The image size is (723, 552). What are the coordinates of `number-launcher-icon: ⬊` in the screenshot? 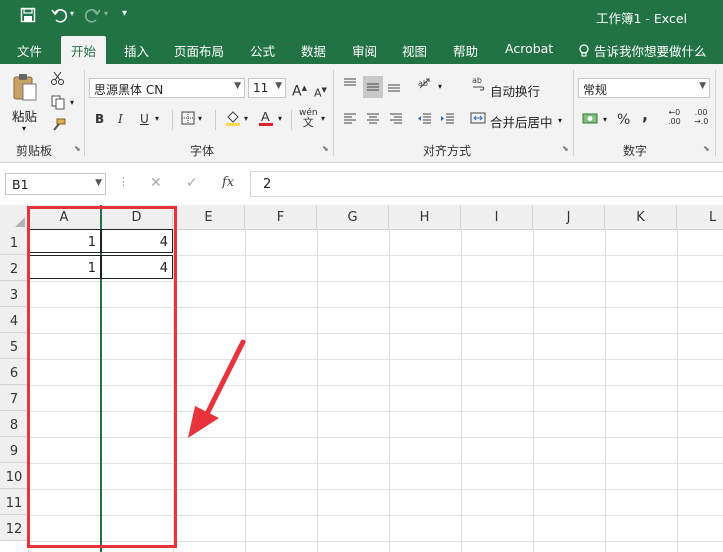 It's located at (706, 148).